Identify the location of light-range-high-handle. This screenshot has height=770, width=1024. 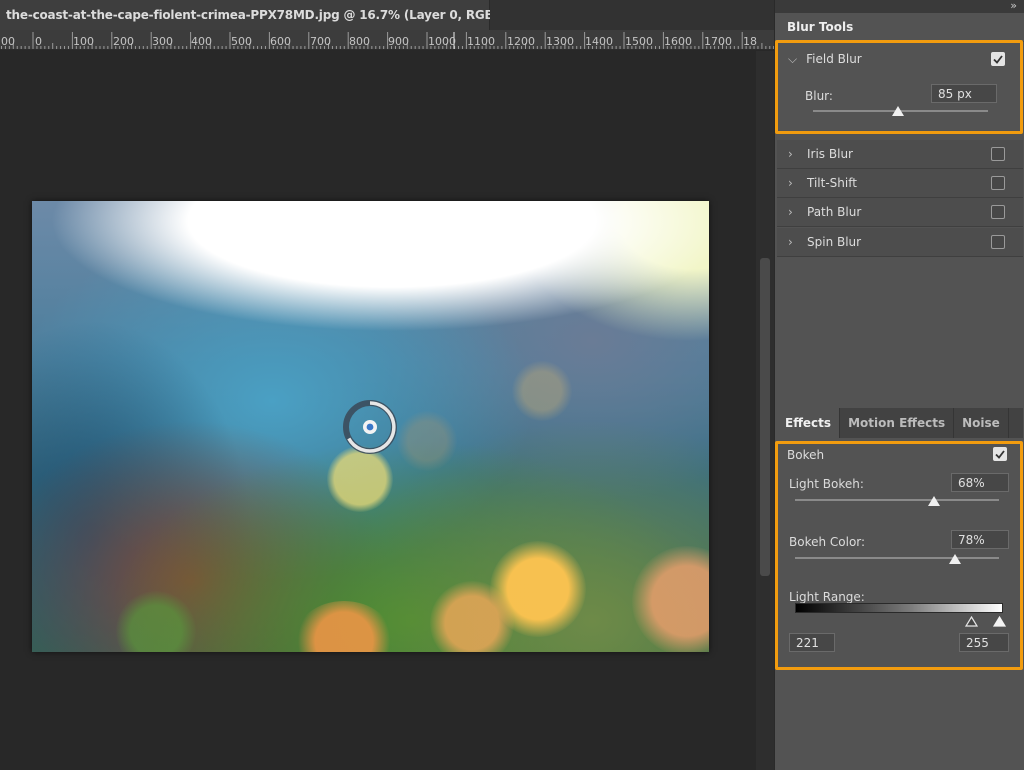
(999, 621).